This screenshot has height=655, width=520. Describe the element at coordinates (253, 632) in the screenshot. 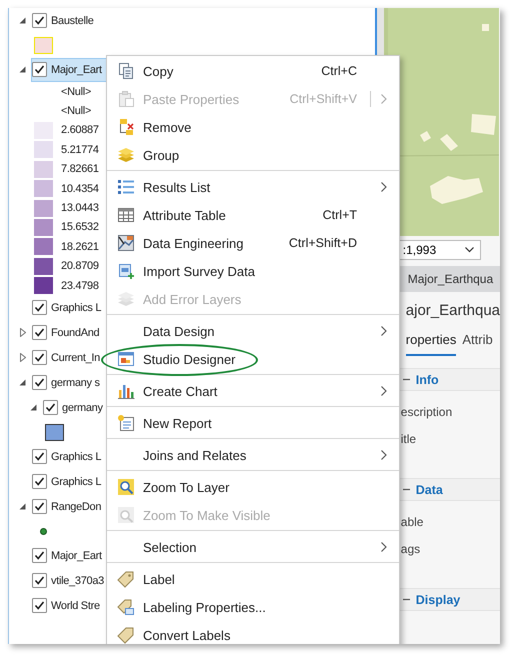

I see `menu-item: Convert Labels` at that location.